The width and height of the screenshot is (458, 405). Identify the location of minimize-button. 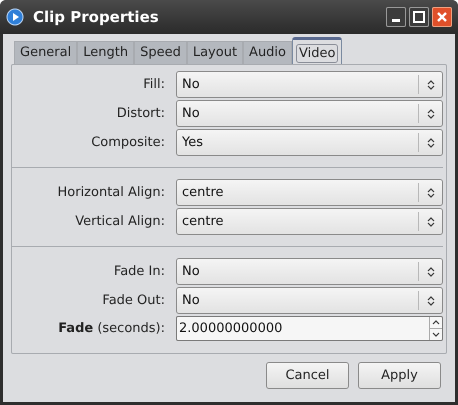
(396, 17).